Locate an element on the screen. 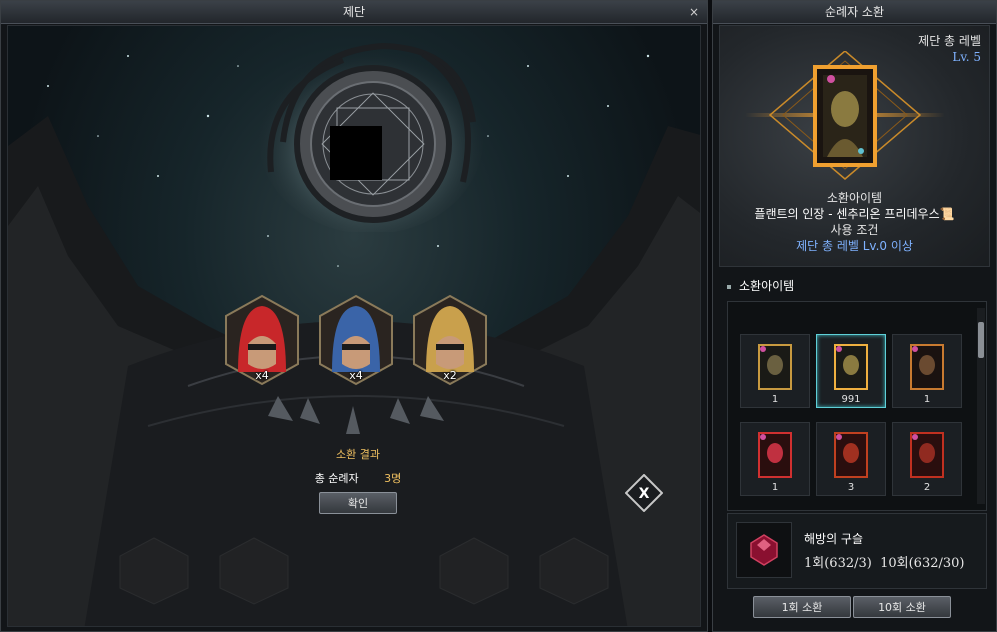 Image resolution: width=997 pixels, height=632 pixels. condition-value: 제단 총 레벨 Lv.0 이상 is located at coordinates (854, 246).